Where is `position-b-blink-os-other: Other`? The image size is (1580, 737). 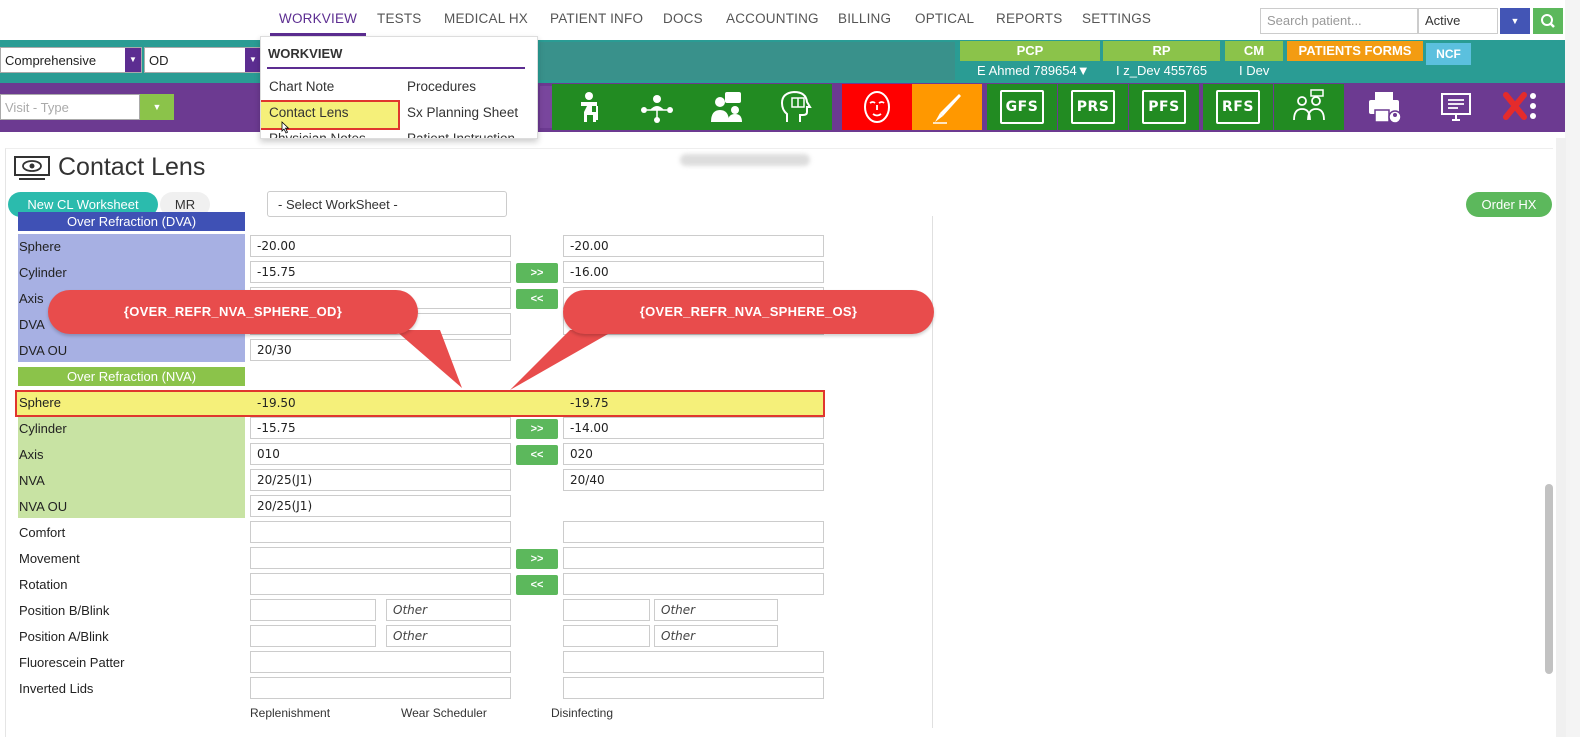
position-b-blink-os-other: Other is located at coordinates (716, 610).